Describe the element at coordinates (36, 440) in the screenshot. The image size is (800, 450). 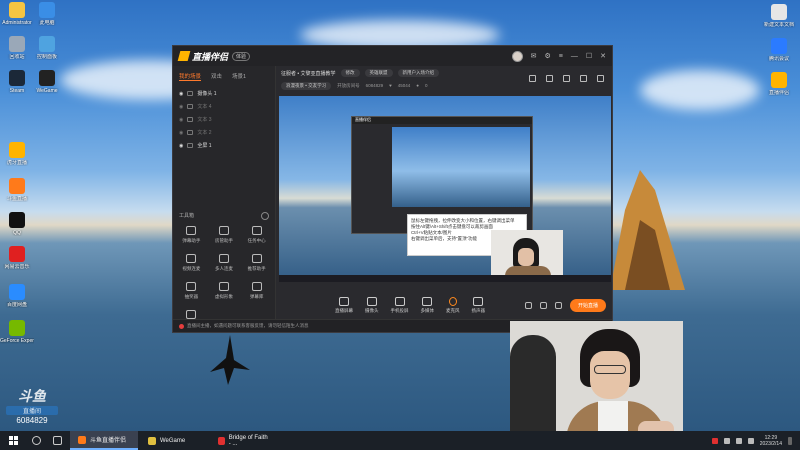
I see `search-icon` at that location.